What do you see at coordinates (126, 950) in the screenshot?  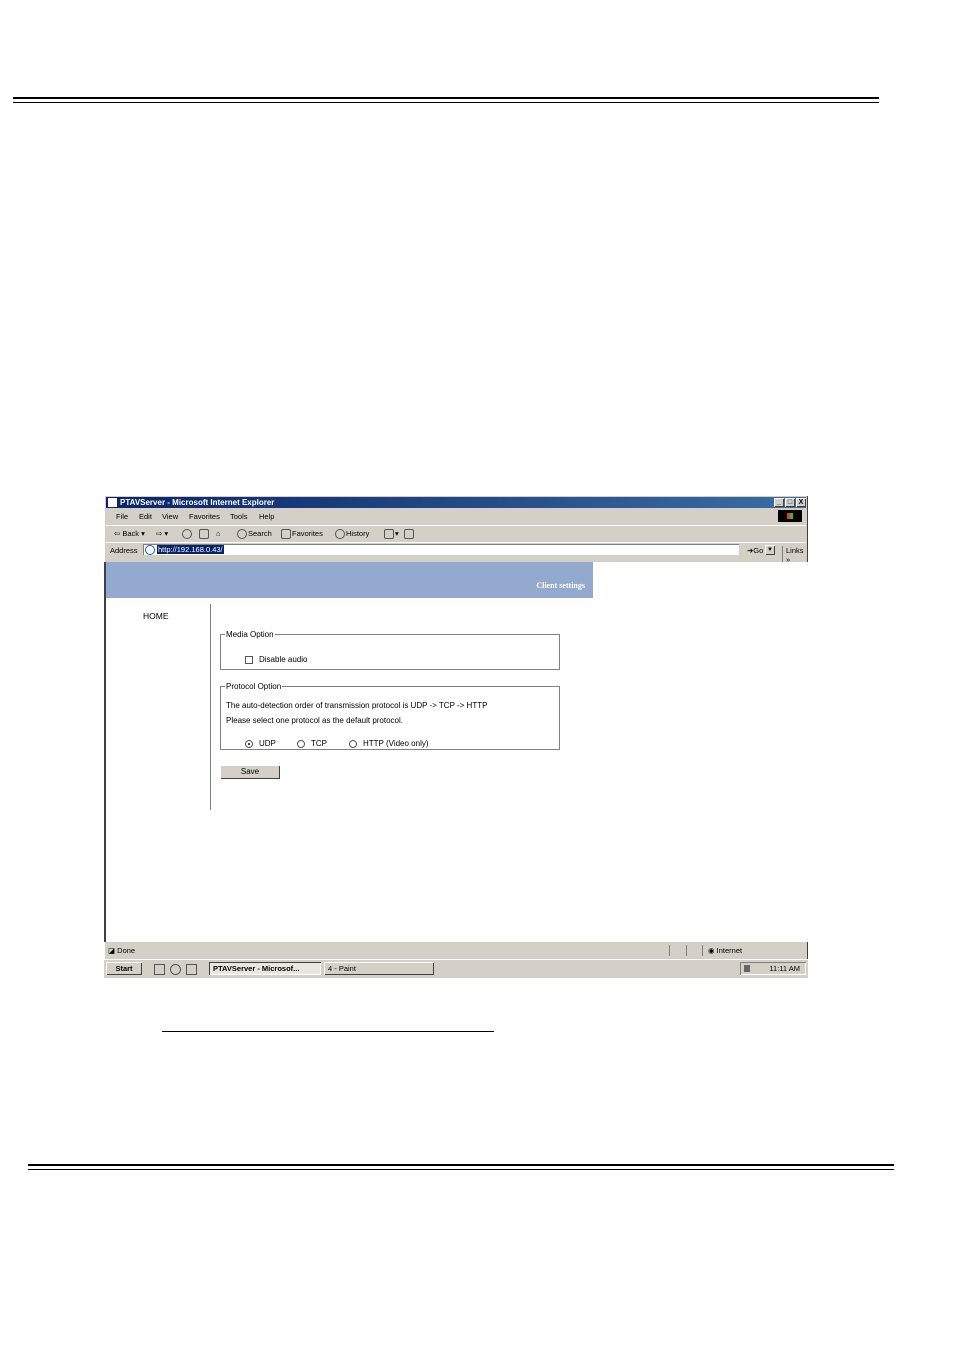 I see `status-done-label: Done` at bounding box center [126, 950].